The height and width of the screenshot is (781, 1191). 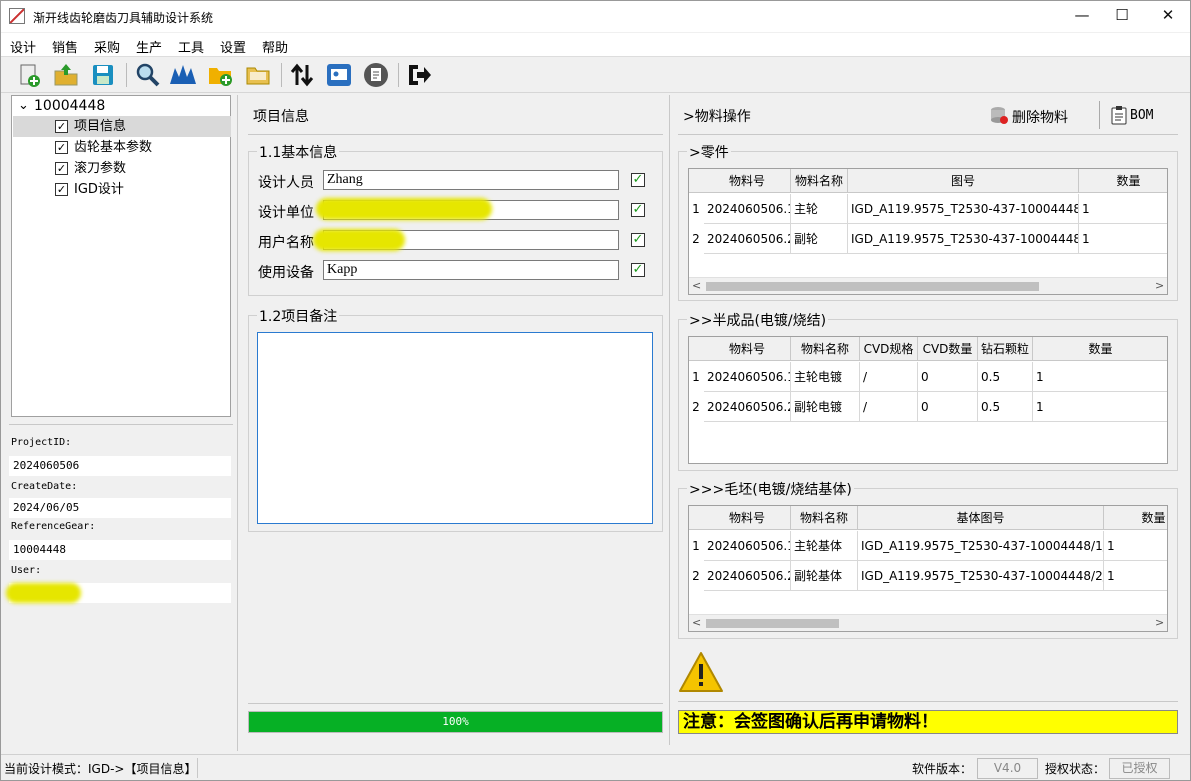 I want to click on progress-text: 100%, so click(x=455, y=721).